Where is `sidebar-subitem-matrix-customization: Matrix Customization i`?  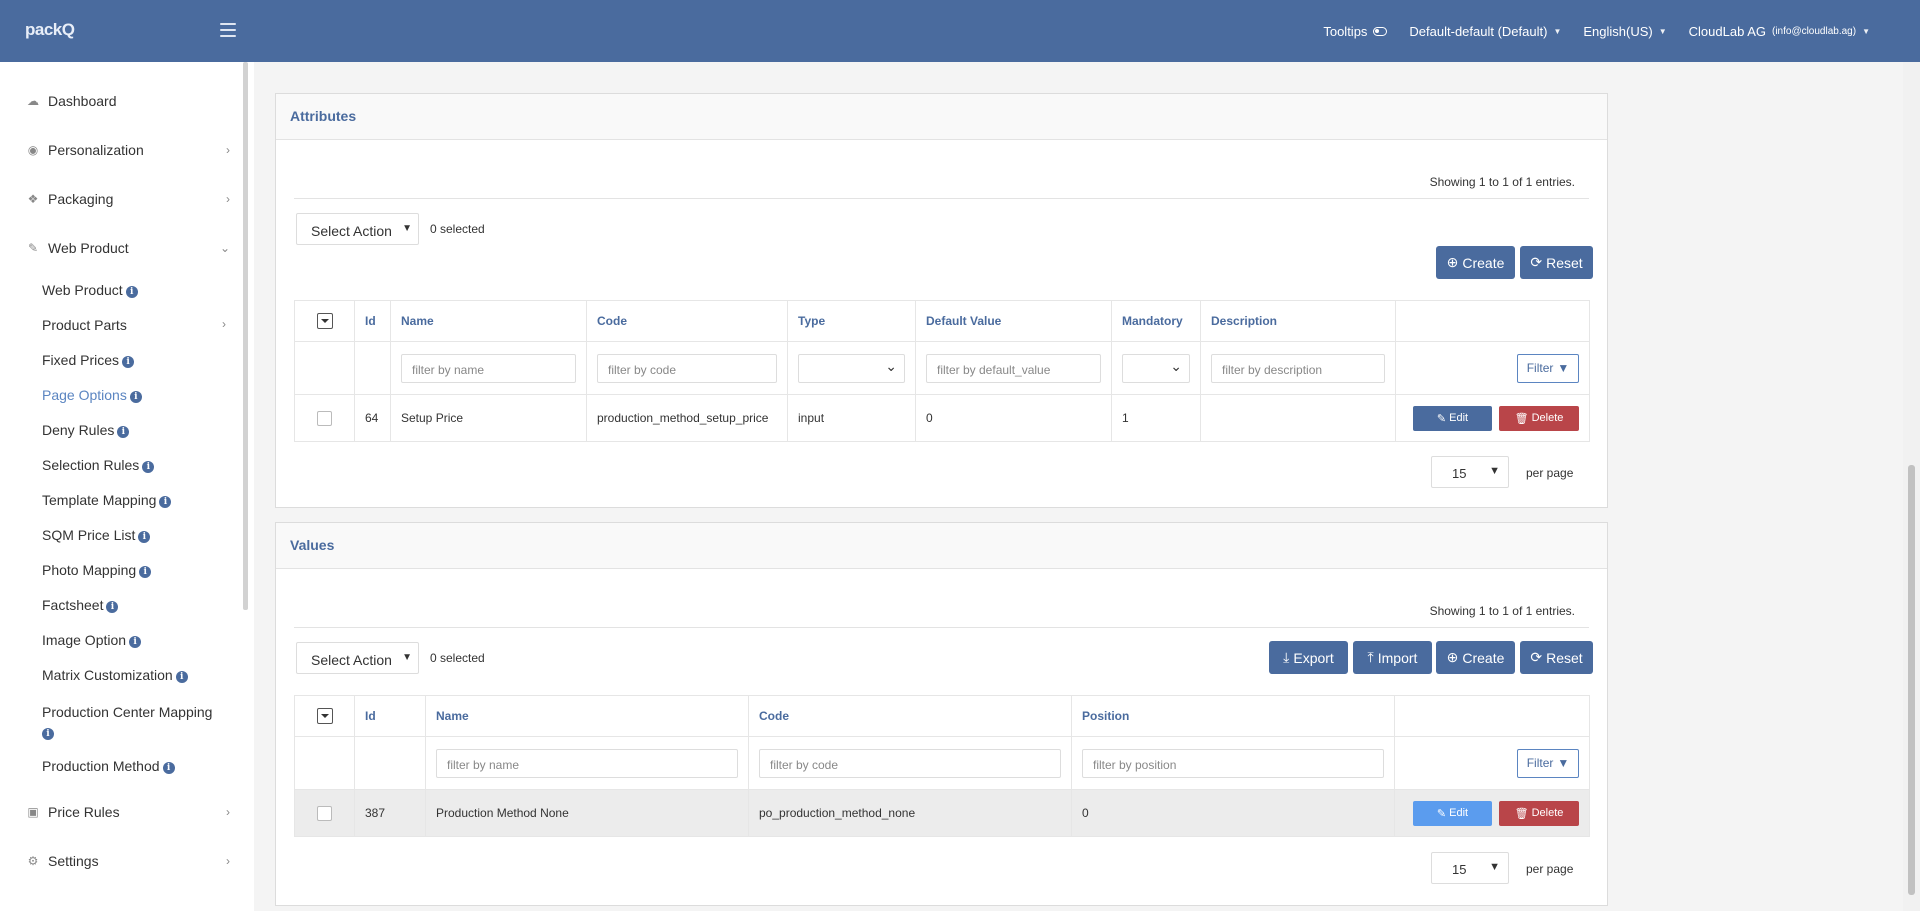
sidebar-subitem-matrix-customization: Matrix Customization i is located at coordinates (115, 675).